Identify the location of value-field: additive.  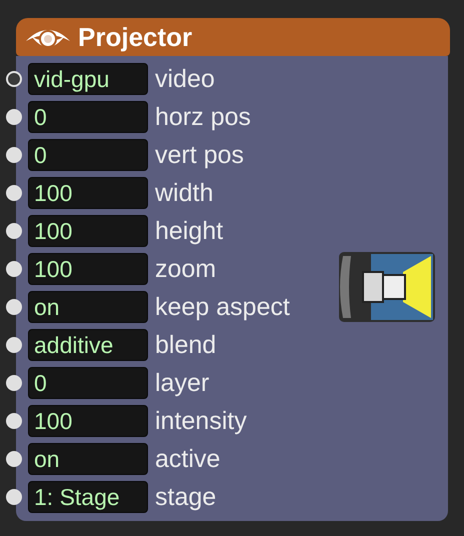
(88, 345).